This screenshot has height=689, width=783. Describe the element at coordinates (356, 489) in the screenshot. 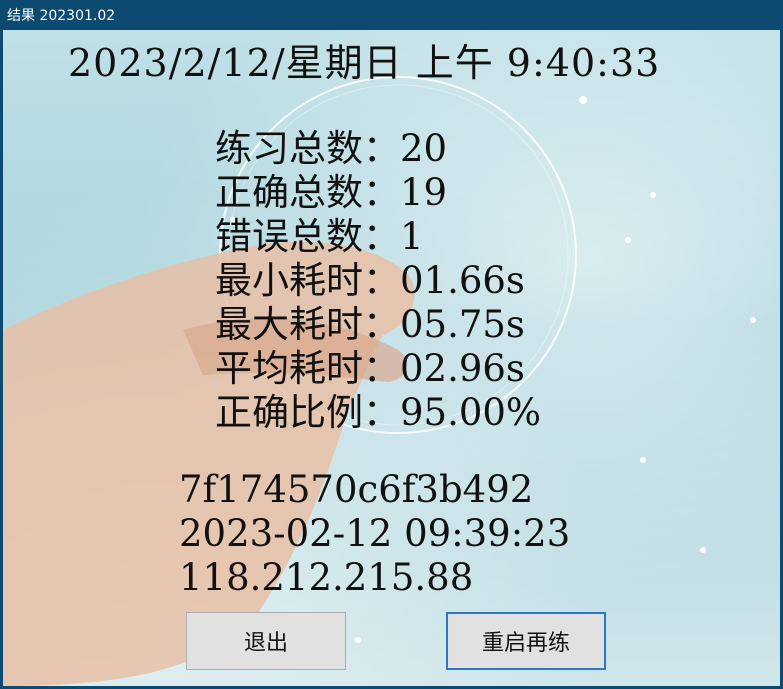

I see `session-code: 7f174570c6f3b492` at that location.